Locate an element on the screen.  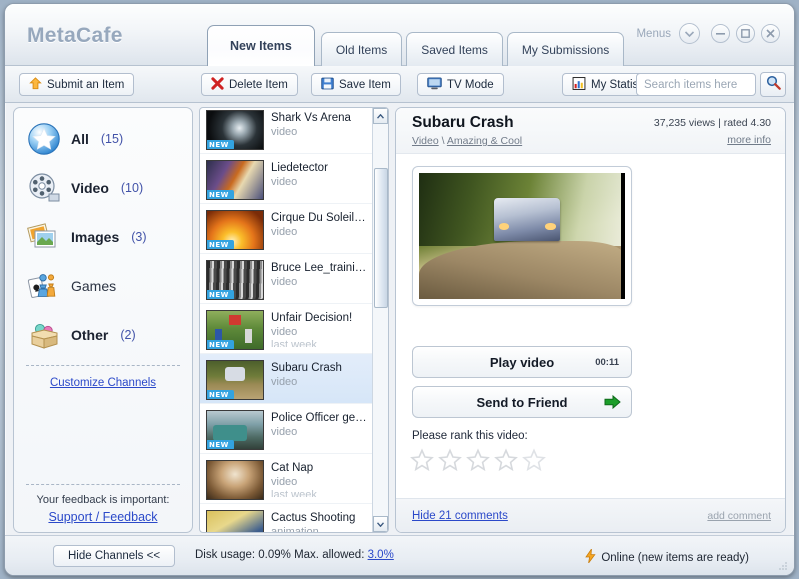
search-input: Search items here is located at coordinates (696, 84).